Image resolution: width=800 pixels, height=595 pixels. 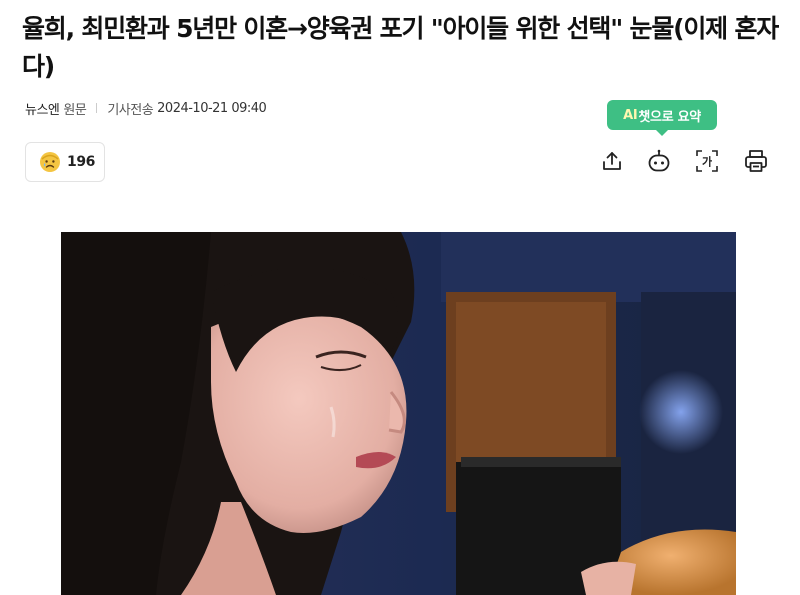 I want to click on article-meta: 뉴스엔 원문 기사전송 2024-10-21 09:40, so click(x=146, y=108).